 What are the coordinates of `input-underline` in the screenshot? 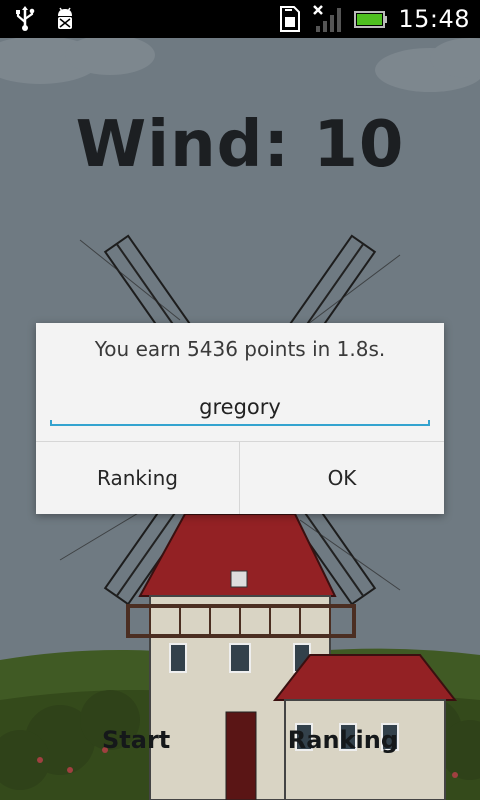 It's located at (240, 423).